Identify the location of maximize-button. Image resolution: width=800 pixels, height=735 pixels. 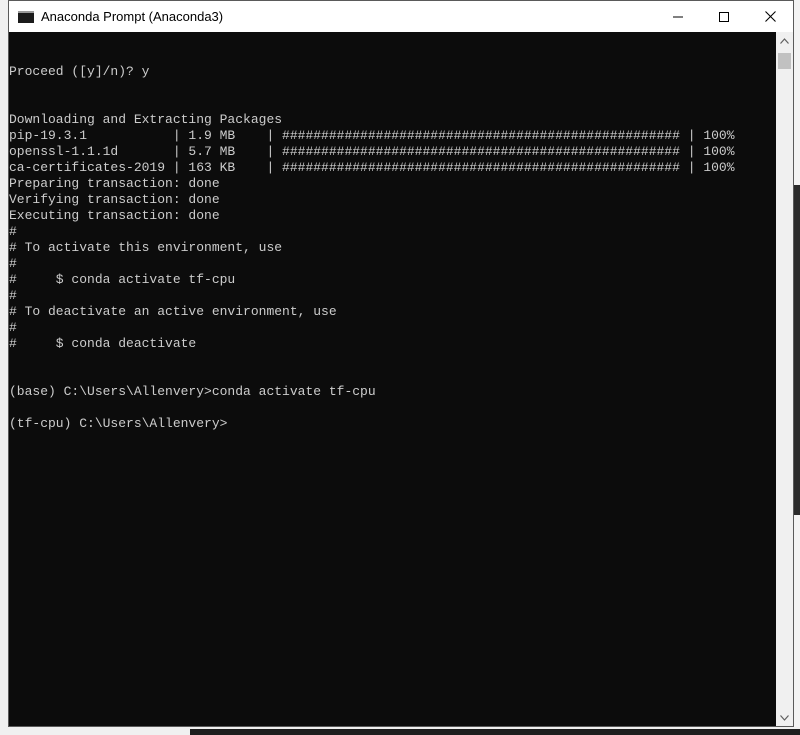
(724, 16).